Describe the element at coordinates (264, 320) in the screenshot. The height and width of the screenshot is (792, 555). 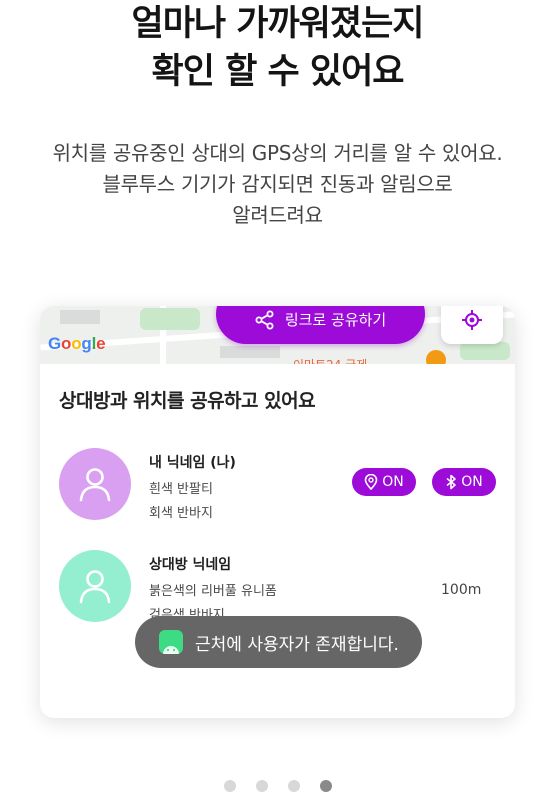
I see `share-icon` at that location.